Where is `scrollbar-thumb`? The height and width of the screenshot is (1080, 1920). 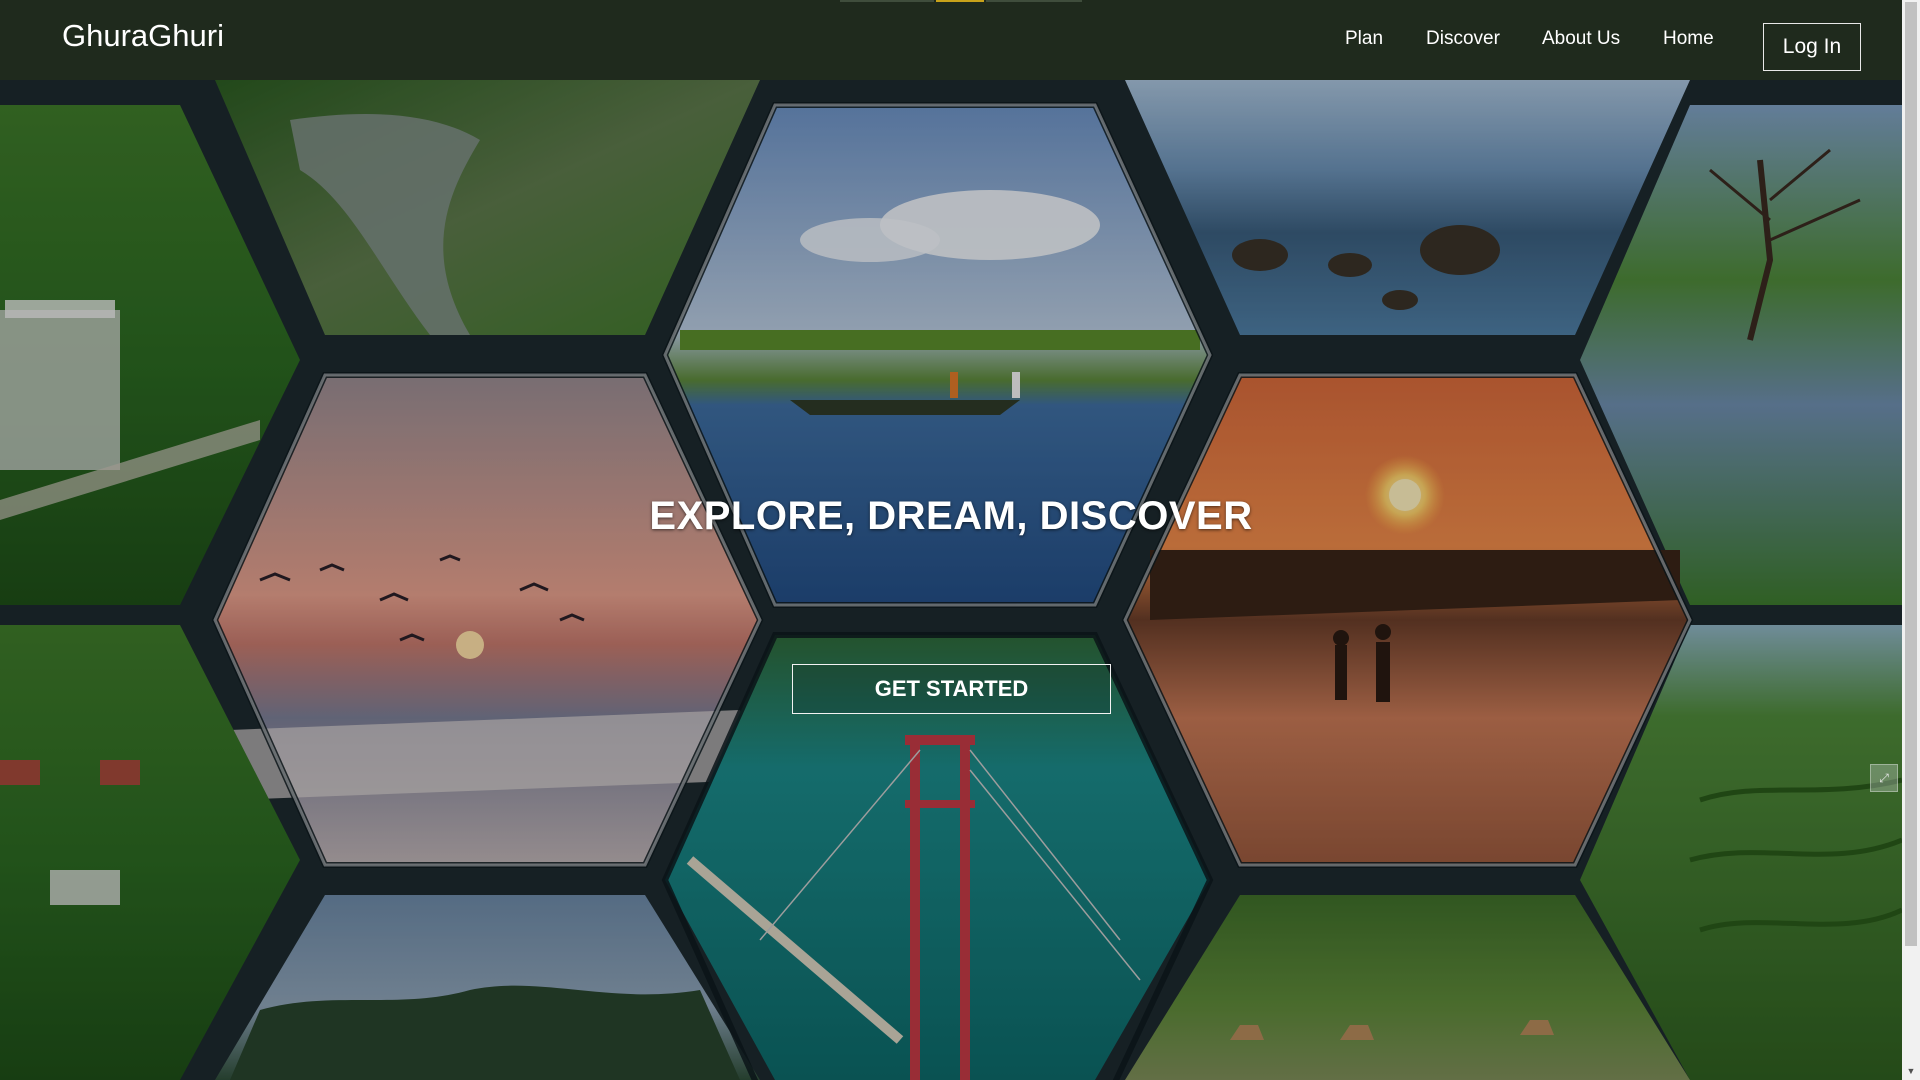 scrollbar-thumb is located at coordinates (1911, 474).